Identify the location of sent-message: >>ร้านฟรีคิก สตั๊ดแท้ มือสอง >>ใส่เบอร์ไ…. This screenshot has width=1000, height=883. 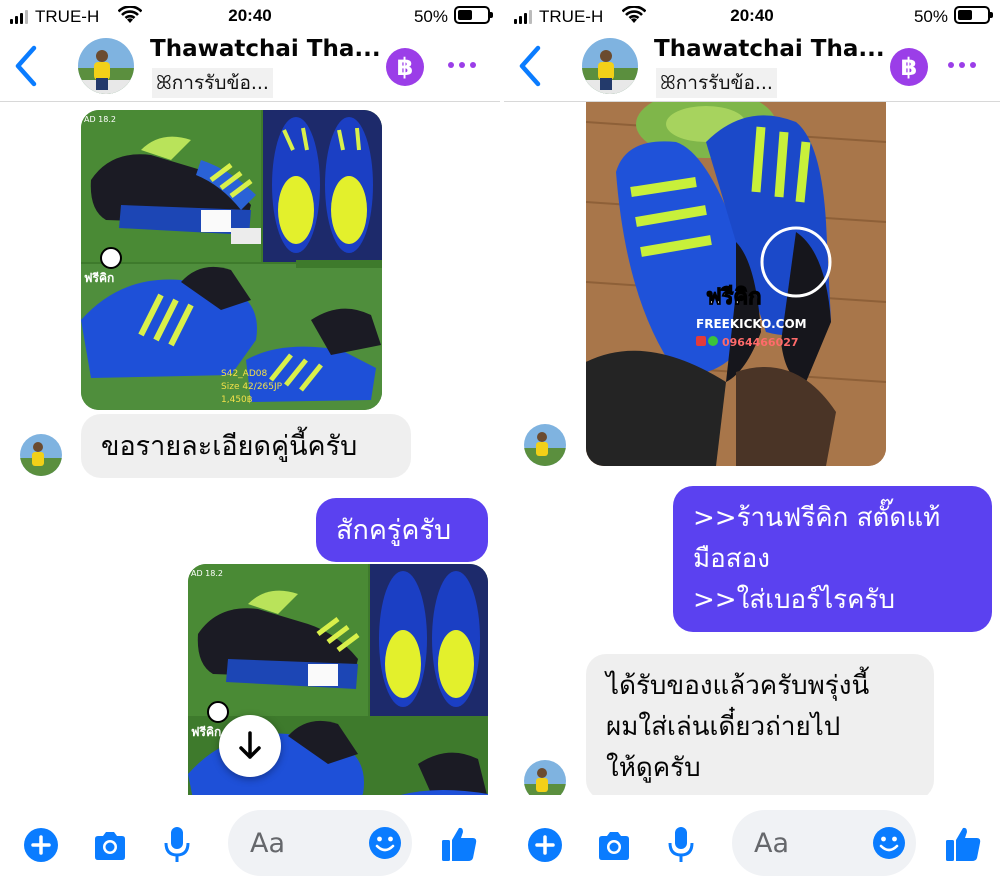
(832, 559).